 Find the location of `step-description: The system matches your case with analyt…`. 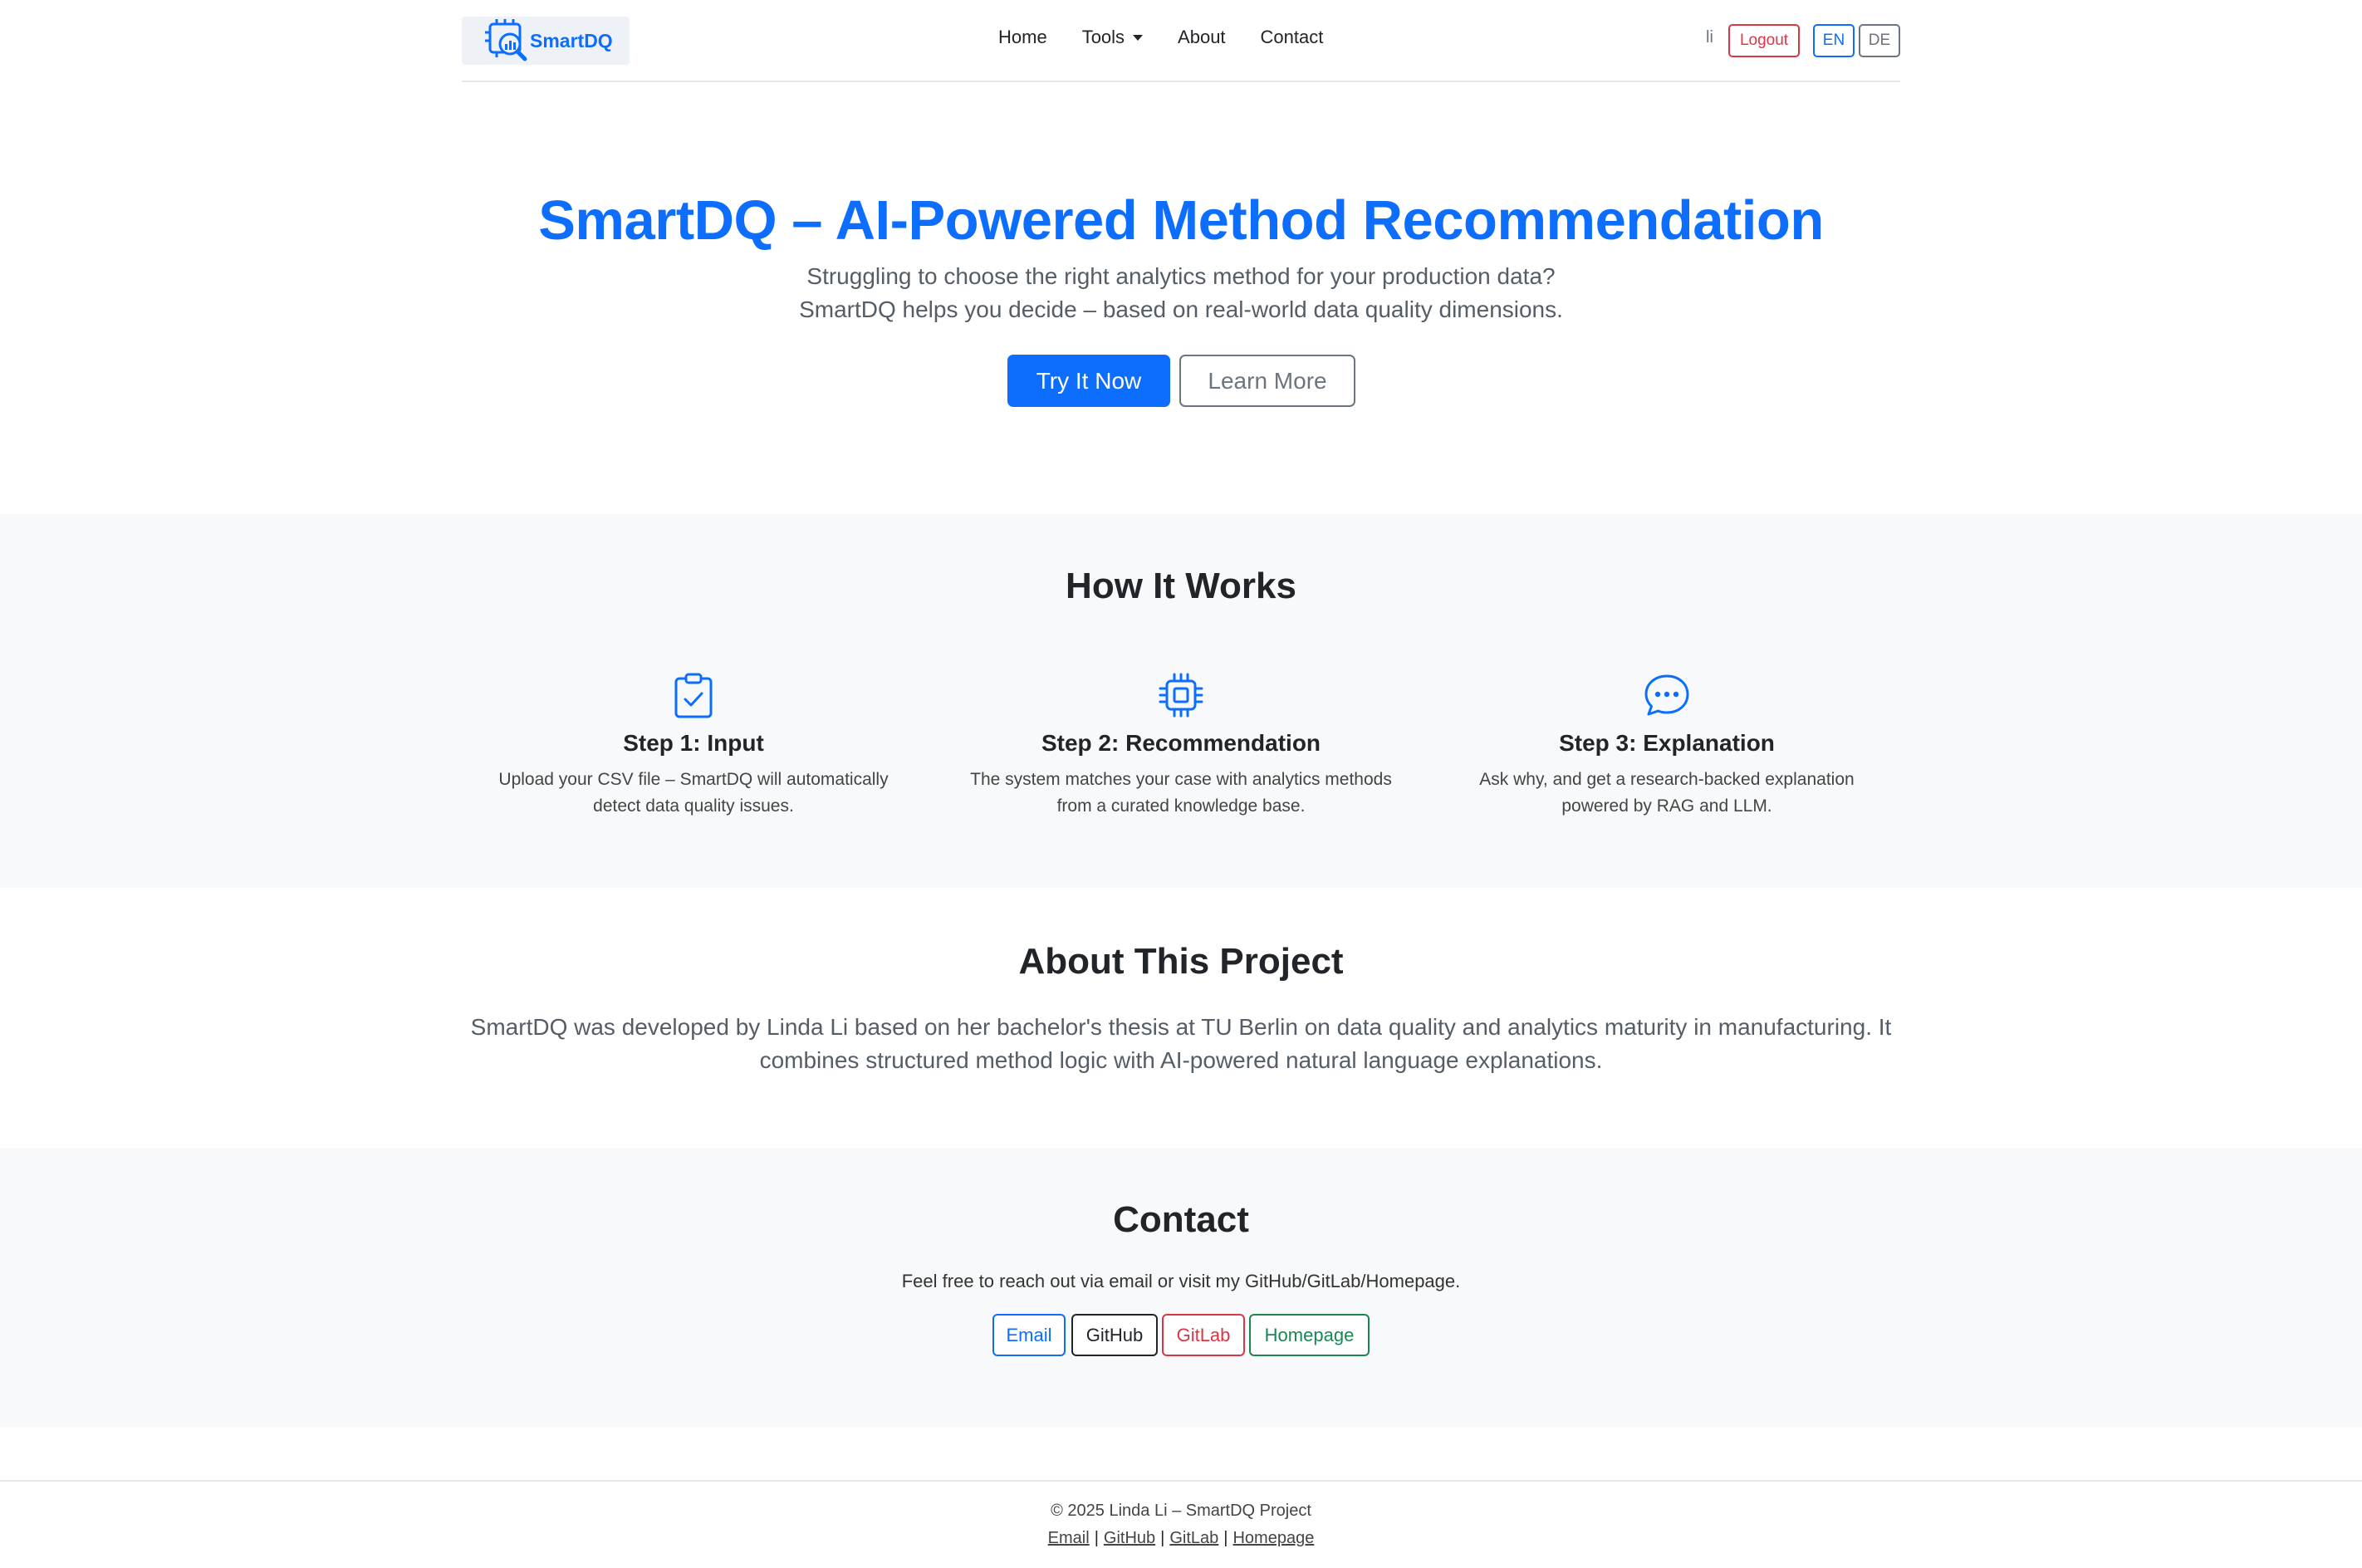

step-description: The system matches your case with analyt… is located at coordinates (1181, 793).